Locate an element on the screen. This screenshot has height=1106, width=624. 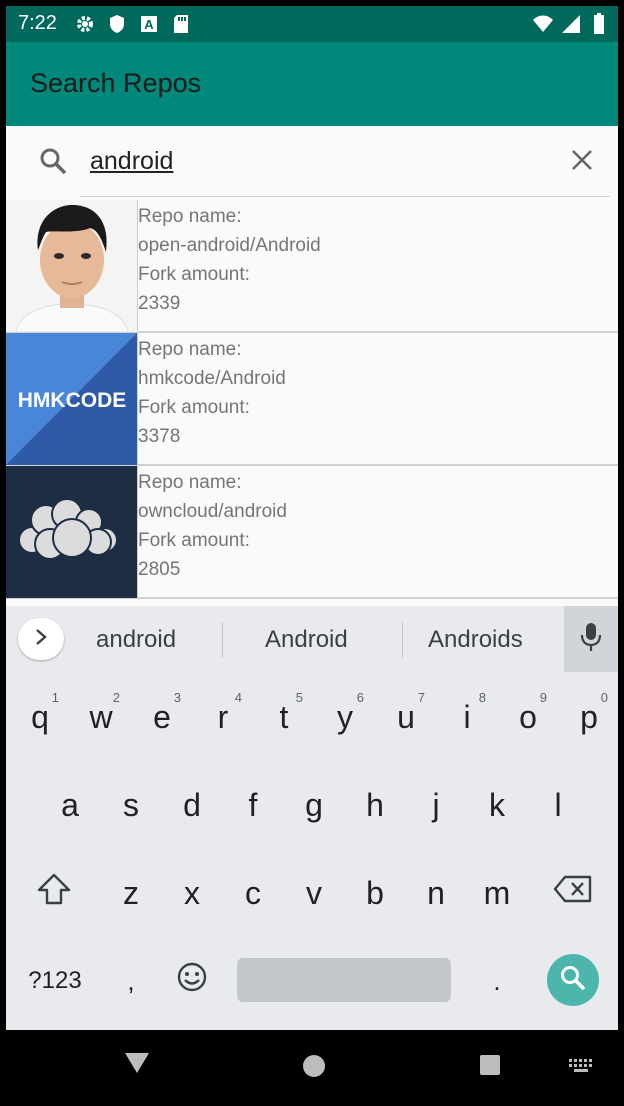
key-label: w is located at coordinates (101, 716).